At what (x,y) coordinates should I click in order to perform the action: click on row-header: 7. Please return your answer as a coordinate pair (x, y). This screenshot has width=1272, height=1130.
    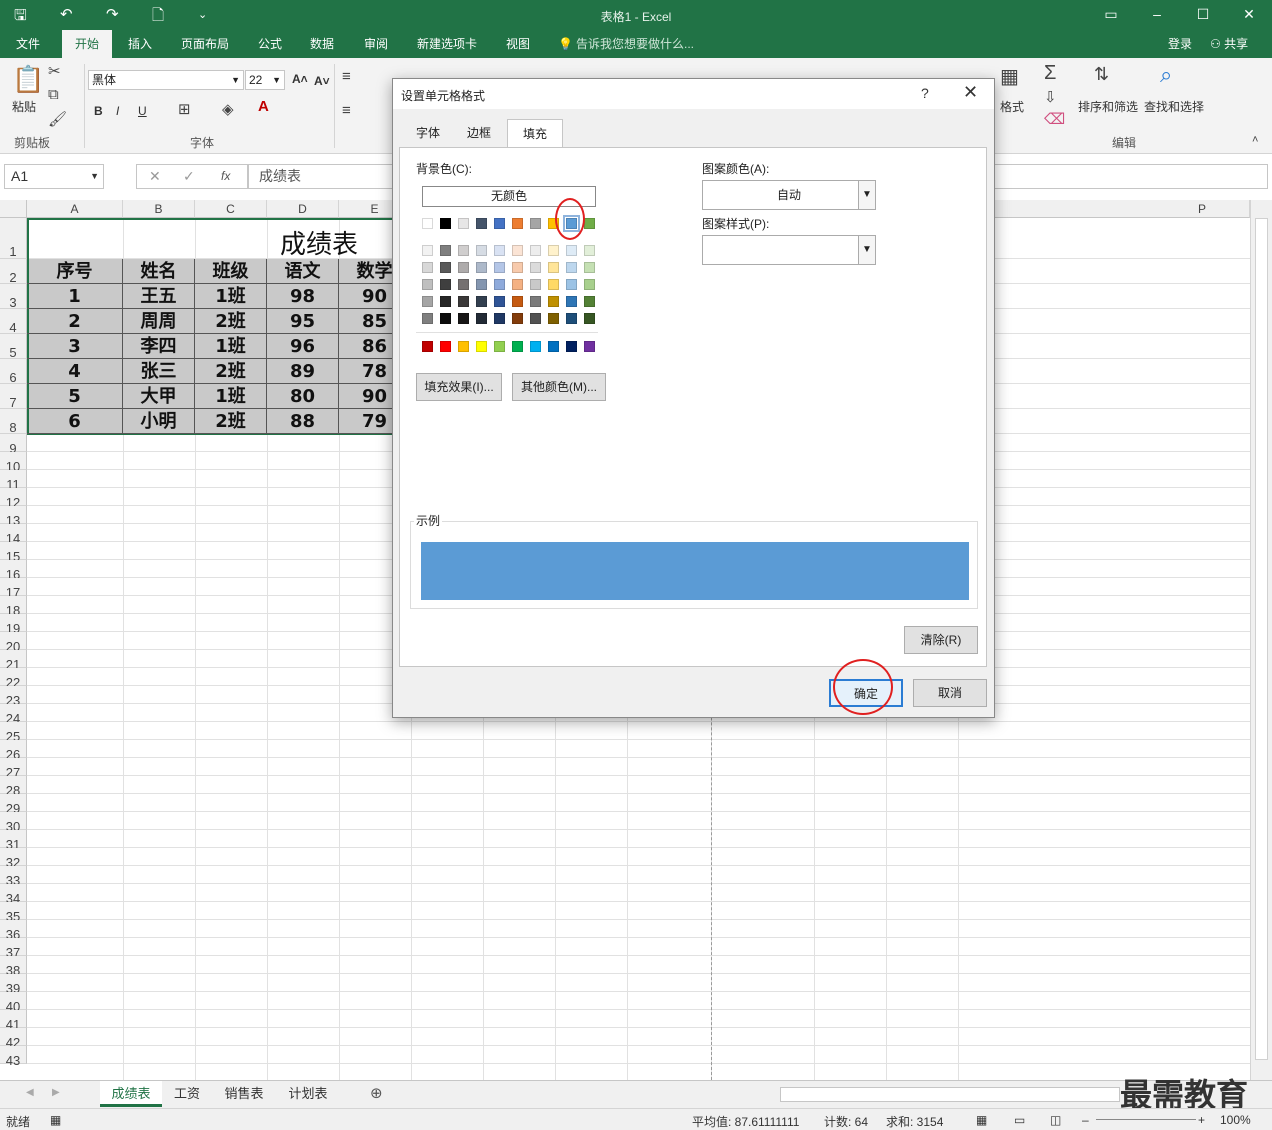
    Looking at the image, I should click on (13, 397).